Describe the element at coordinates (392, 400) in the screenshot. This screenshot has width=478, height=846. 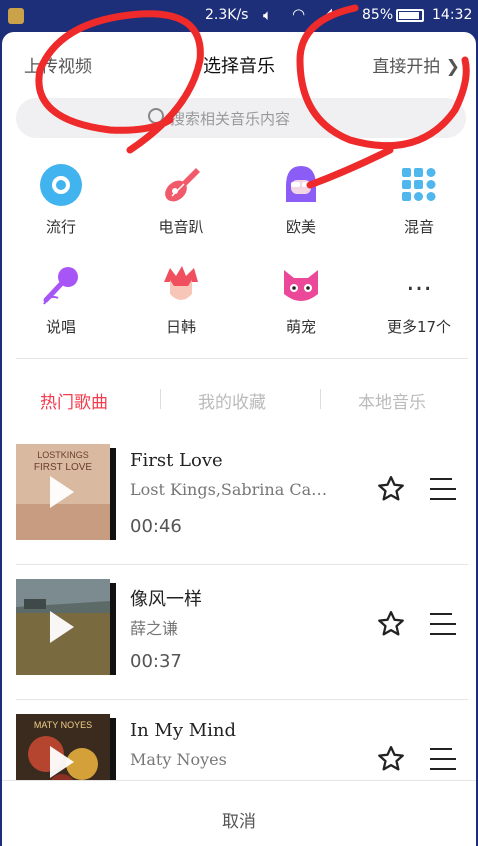
I see `tab-local-music: 本地音乐` at that location.